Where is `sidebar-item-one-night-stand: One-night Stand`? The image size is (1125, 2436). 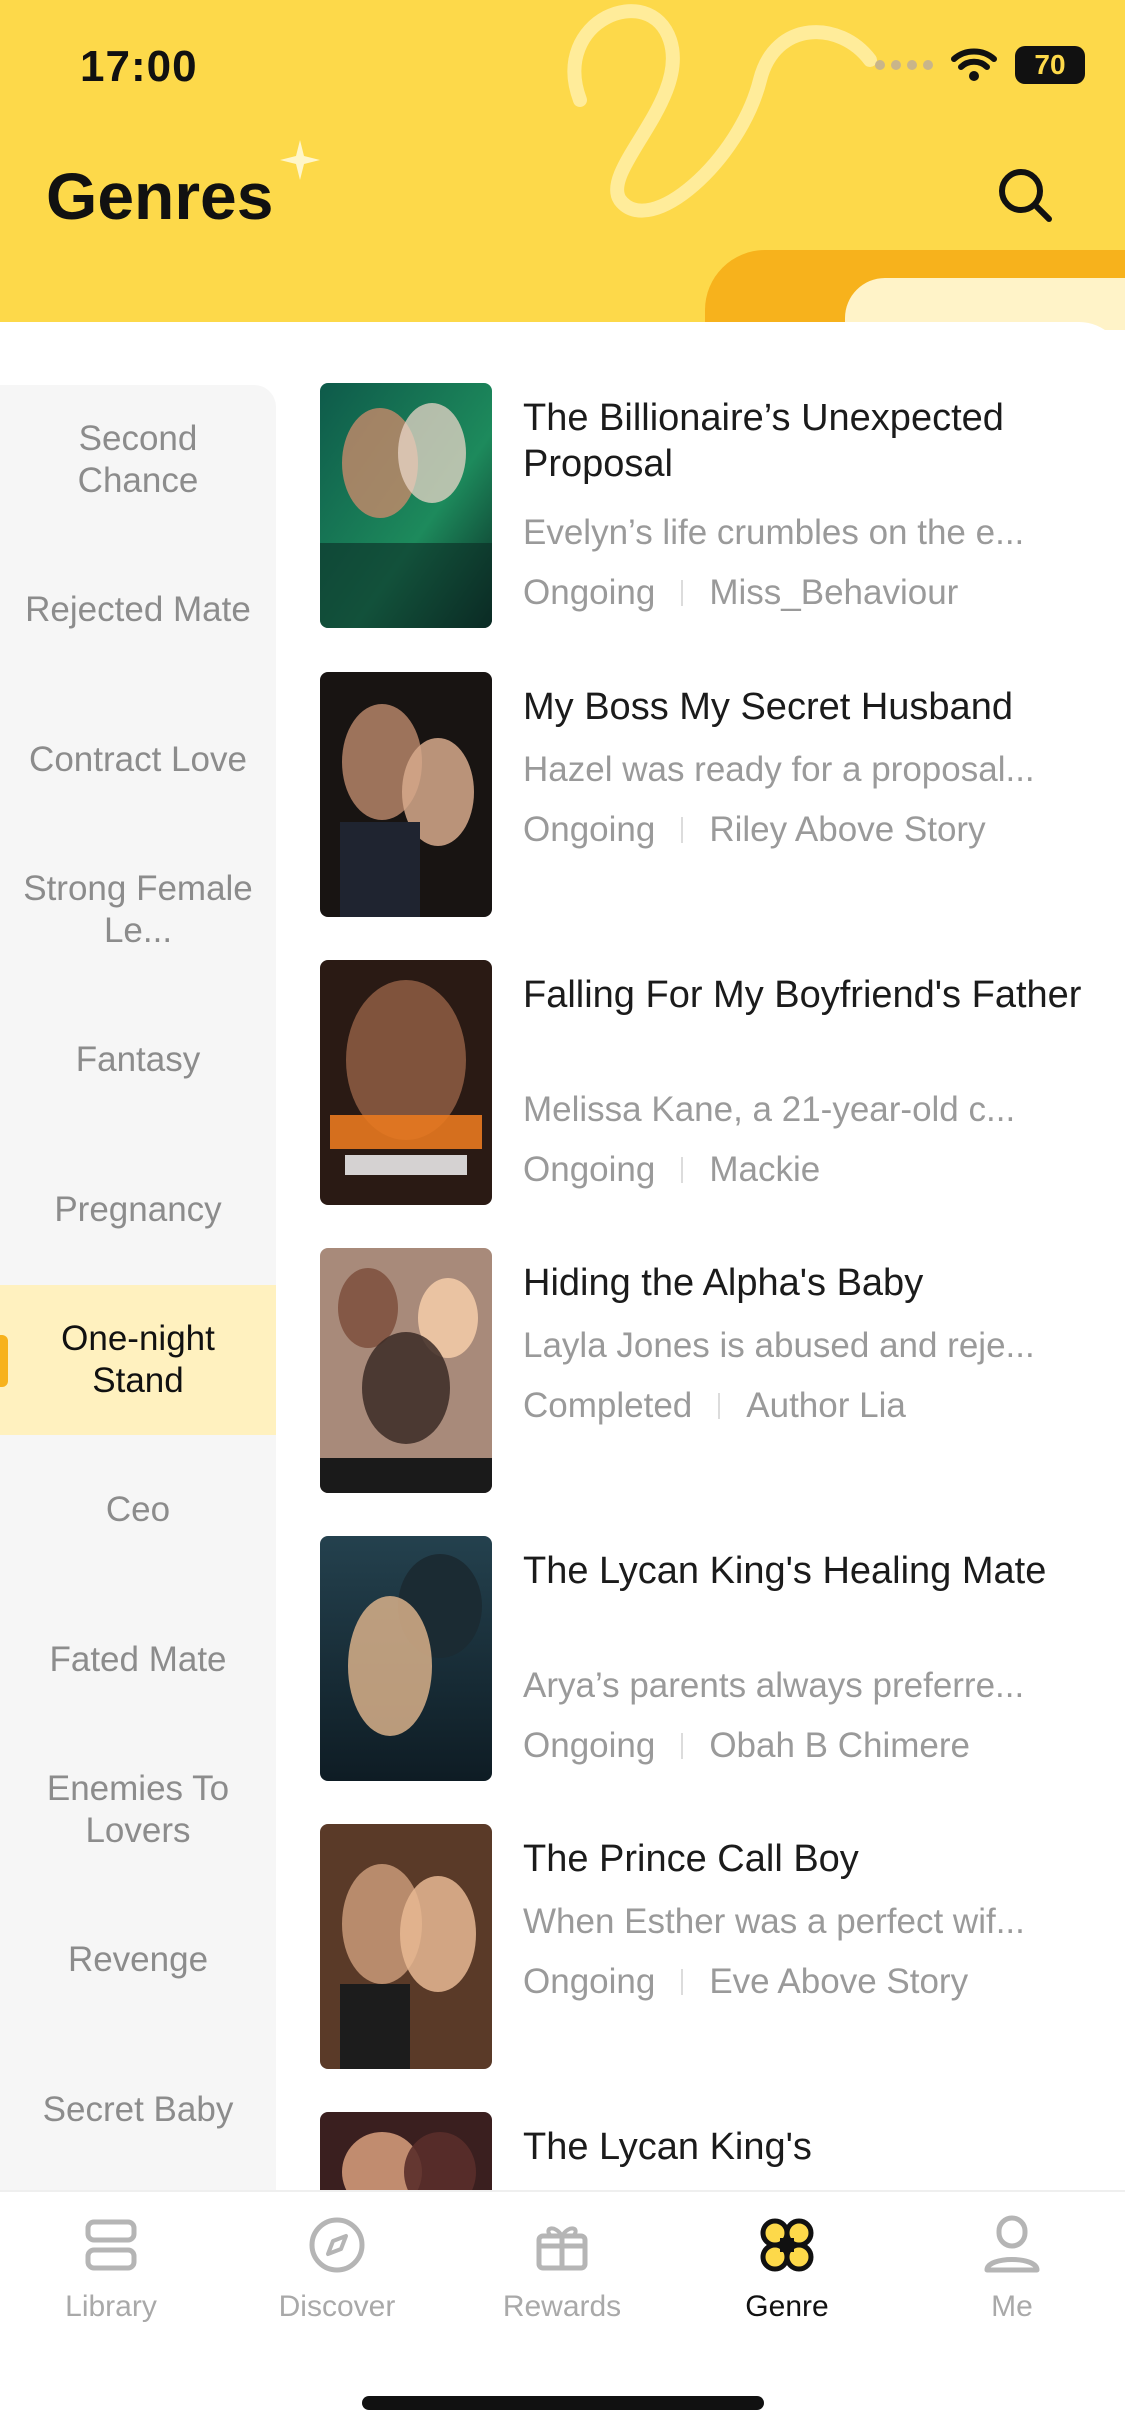 sidebar-item-one-night-stand: One-night Stand is located at coordinates (138, 1360).